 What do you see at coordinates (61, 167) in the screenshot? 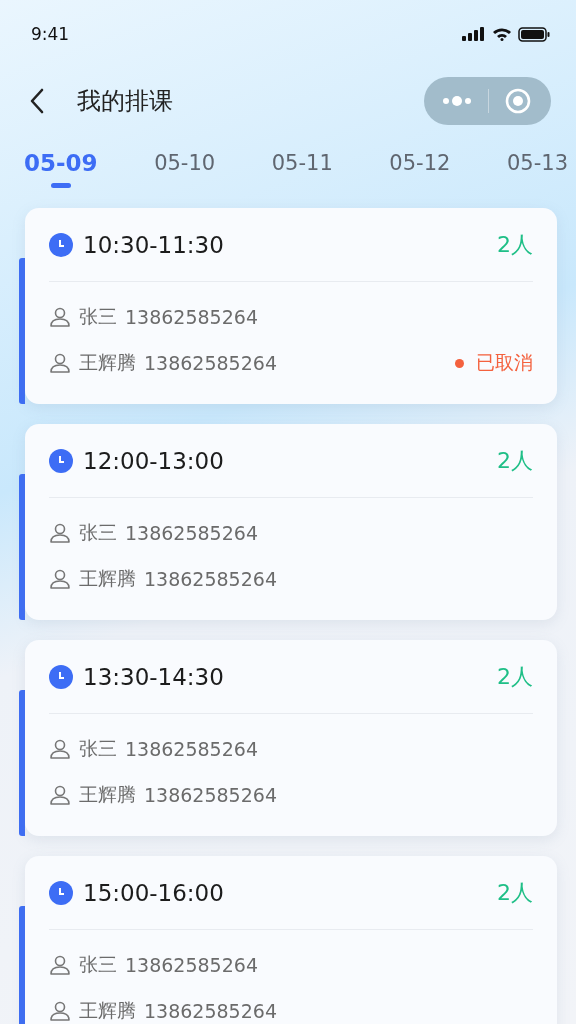
I see `date-tab: 05-09` at bounding box center [61, 167].